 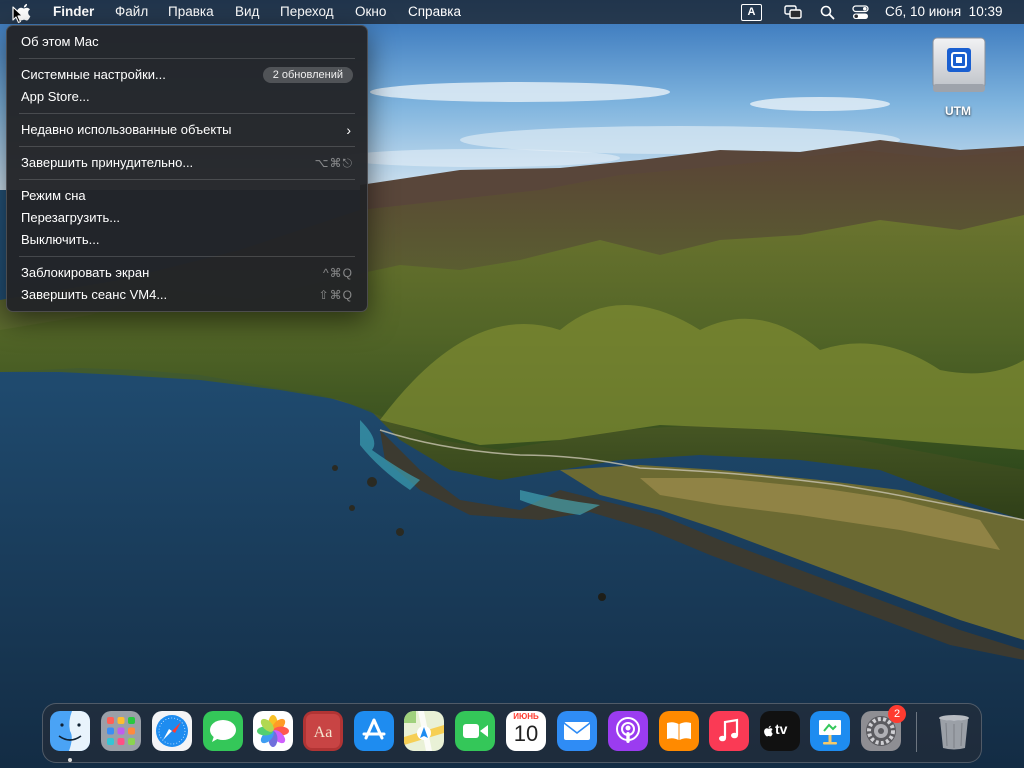 What do you see at coordinates (60, 41) in the screenshot?
I see `about-label: Об этом Mac` at bounding box center [60, 41].